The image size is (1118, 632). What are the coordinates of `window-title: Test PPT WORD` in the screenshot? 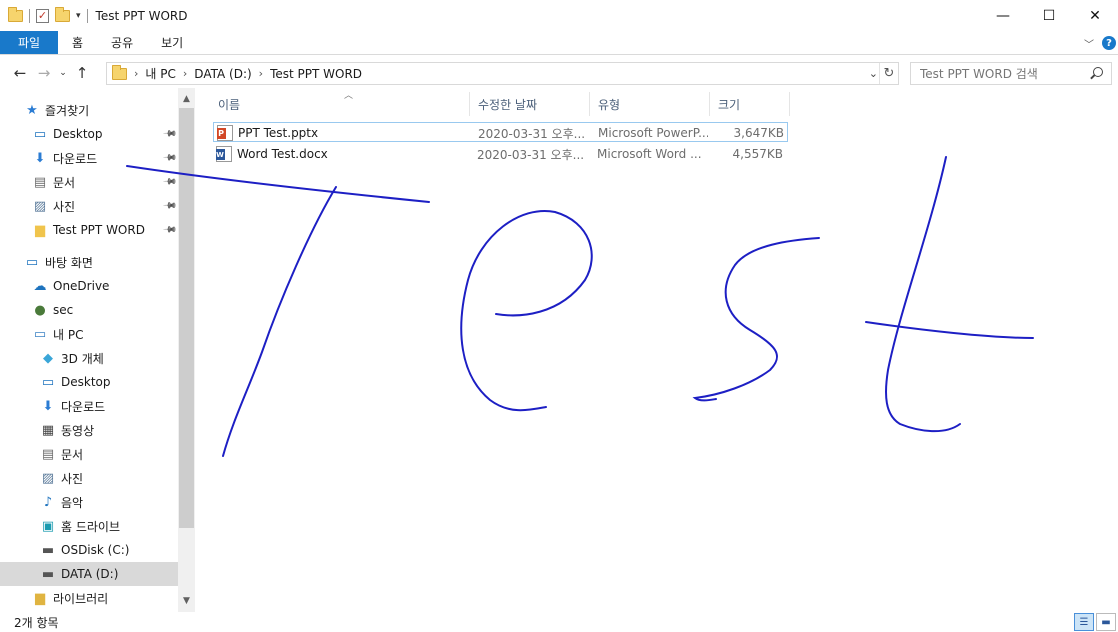 It's located at (141, 15).